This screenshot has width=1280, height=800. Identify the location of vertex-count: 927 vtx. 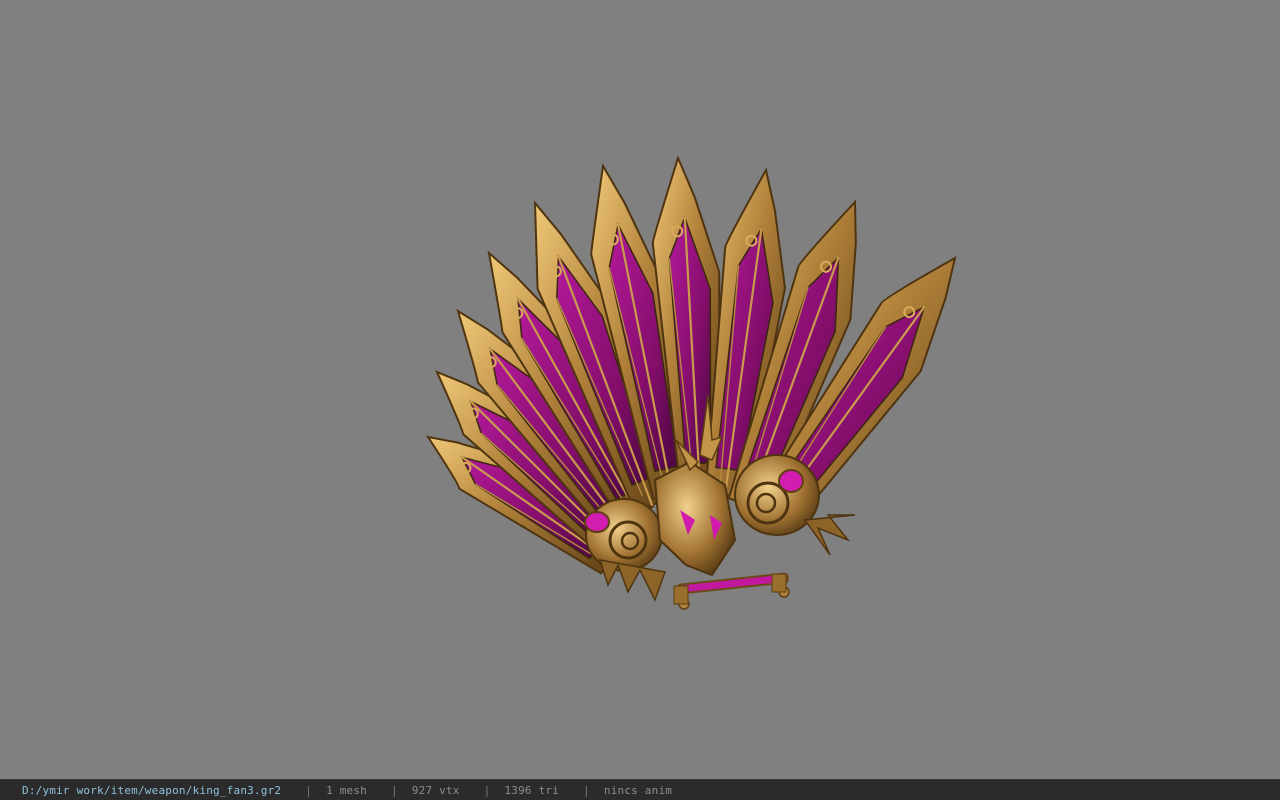
(435, 790).